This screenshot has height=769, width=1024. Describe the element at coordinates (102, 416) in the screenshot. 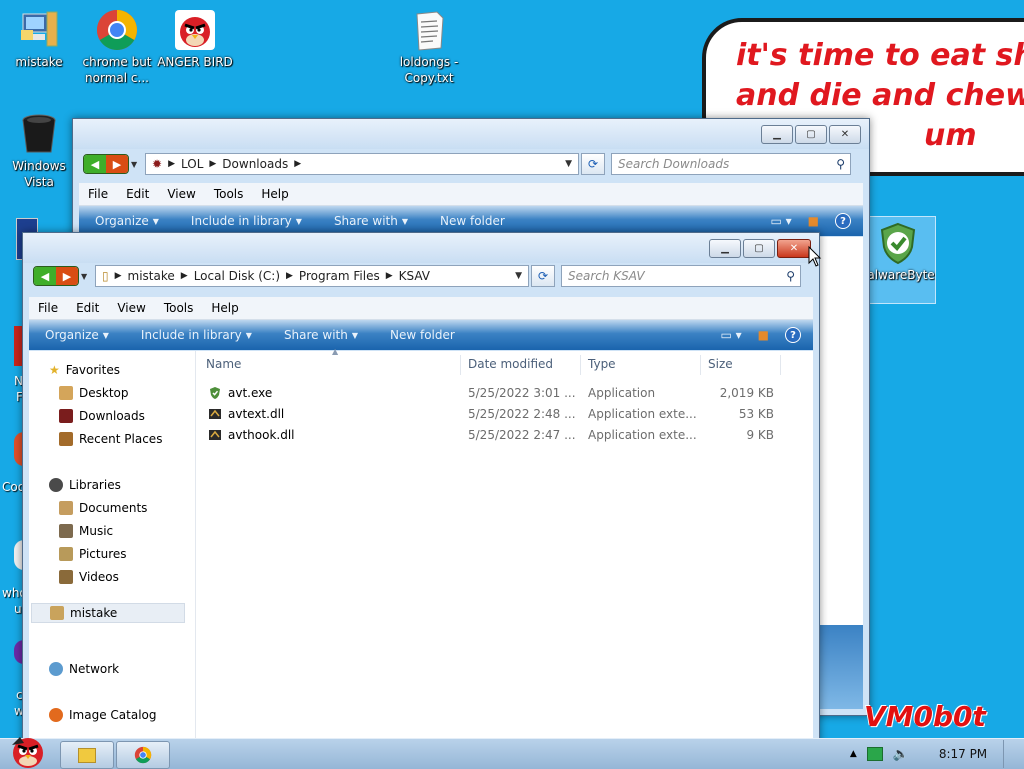

I see `nav-downloads: Downloads` at that location.